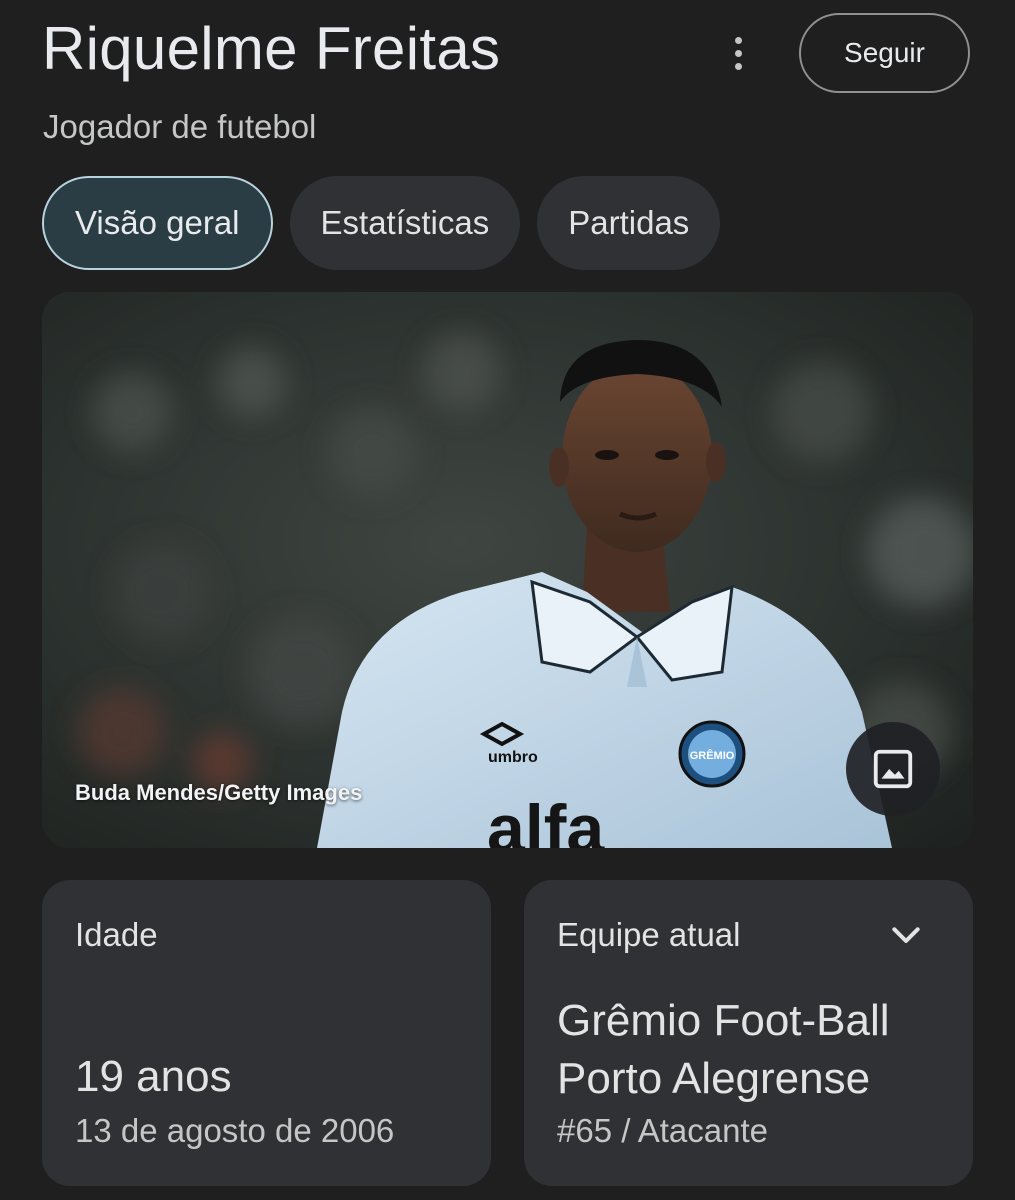  I want to click on player-name: Riquelme Freitas, so click(271, 48).